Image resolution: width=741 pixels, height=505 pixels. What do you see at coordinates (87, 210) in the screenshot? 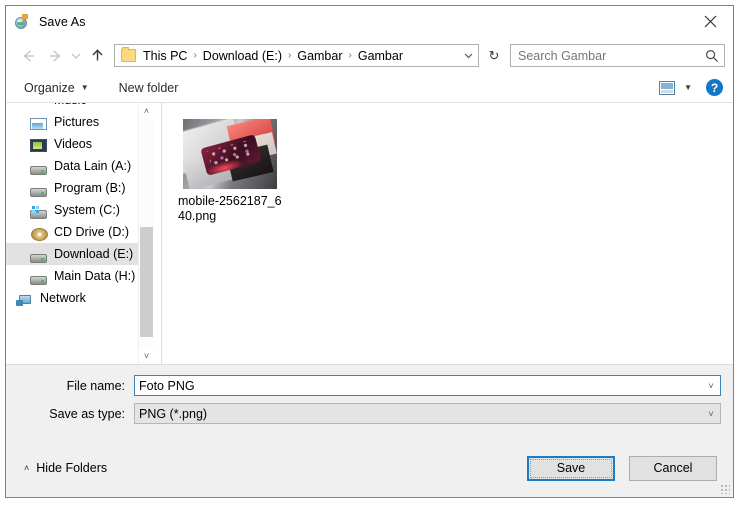
I see `sidebar-item-label: System (C:)` at bounding box center [87, 210].